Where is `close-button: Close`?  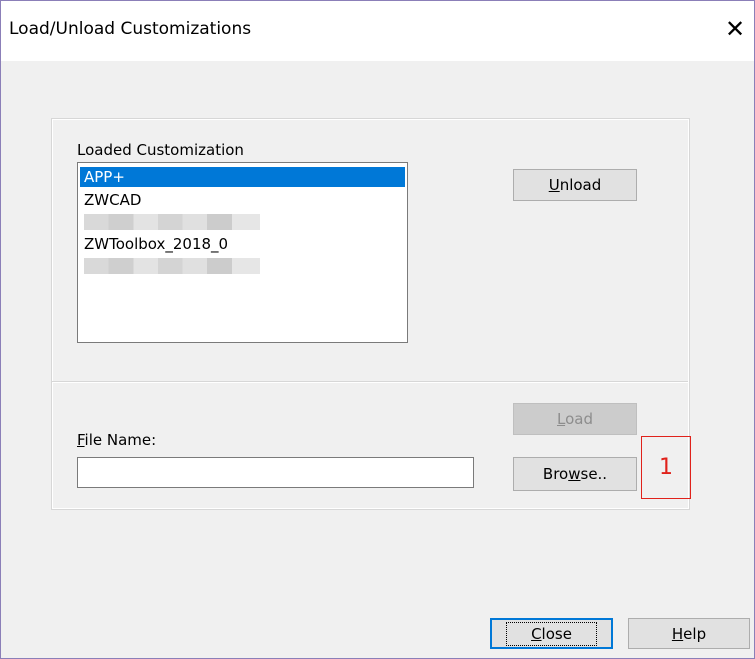 close-button: Close is located at coordinates (551, 633).